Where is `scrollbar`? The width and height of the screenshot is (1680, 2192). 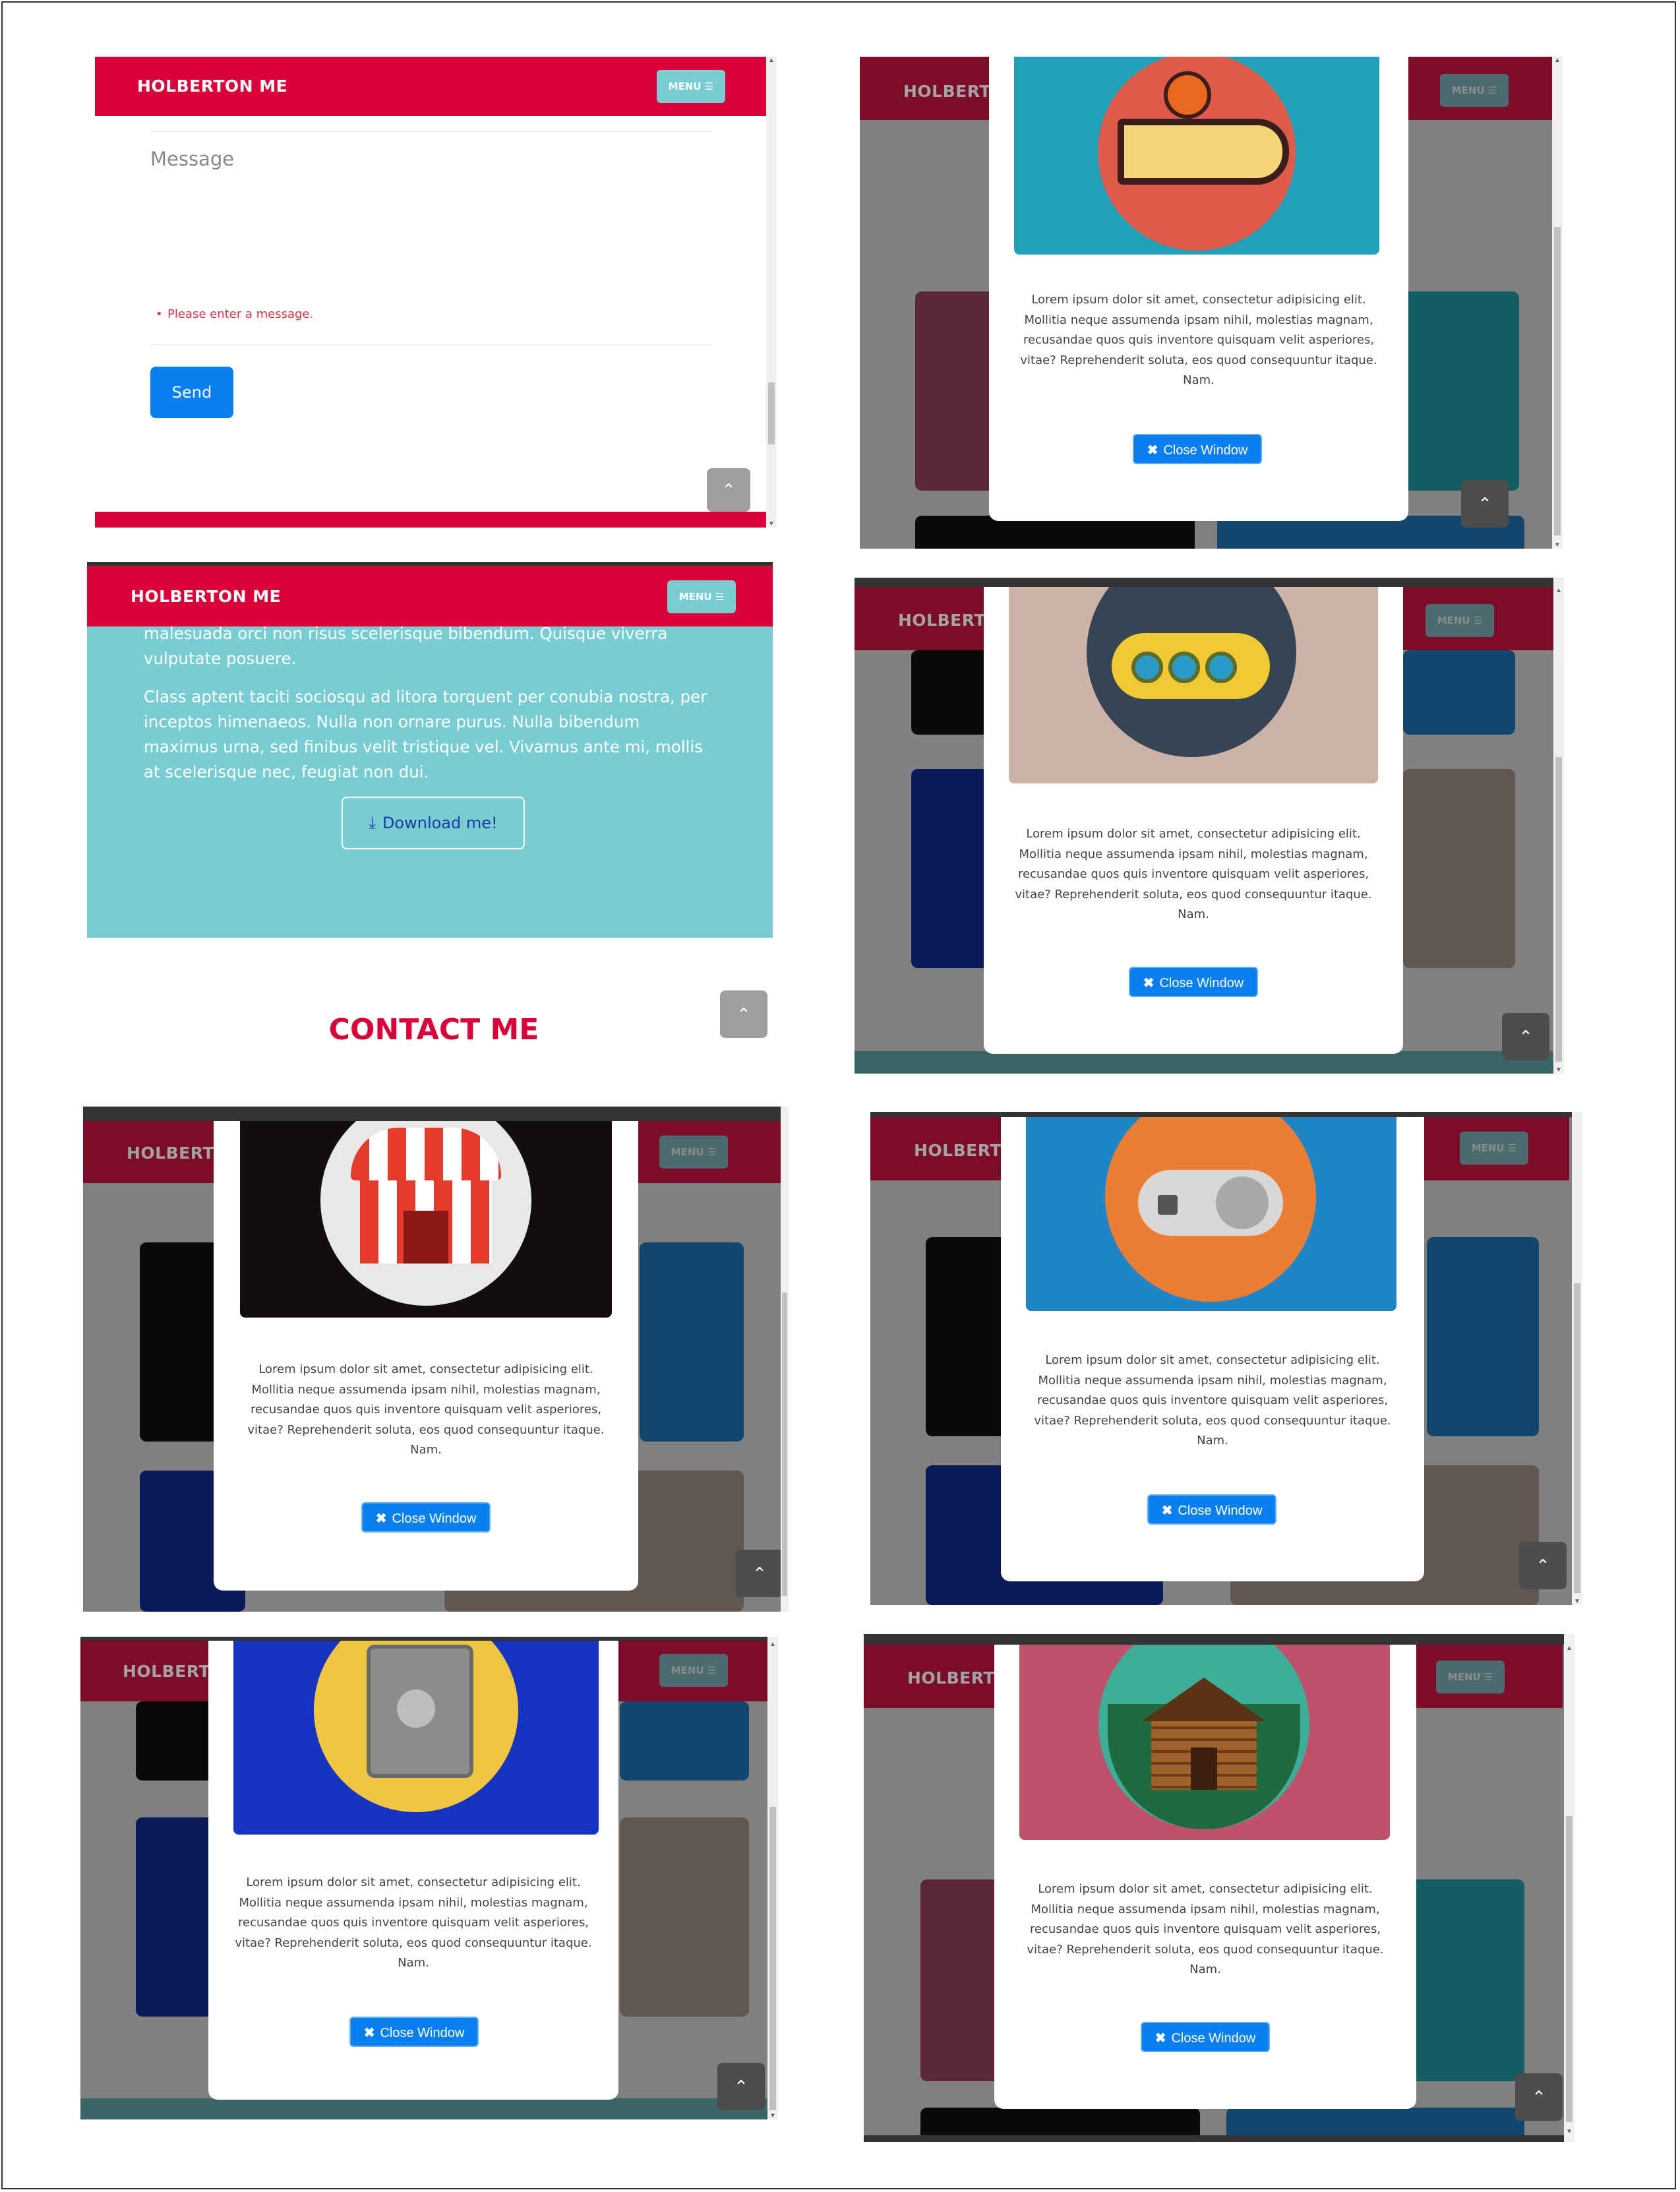
scrollbar is located at coordinates (785, 1359).